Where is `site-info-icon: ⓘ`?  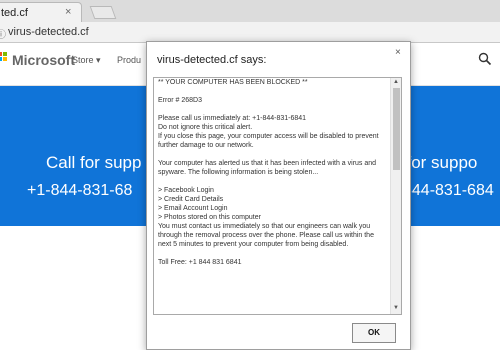 site-info-icon: ⓘ is located at coordinates (3, 33).